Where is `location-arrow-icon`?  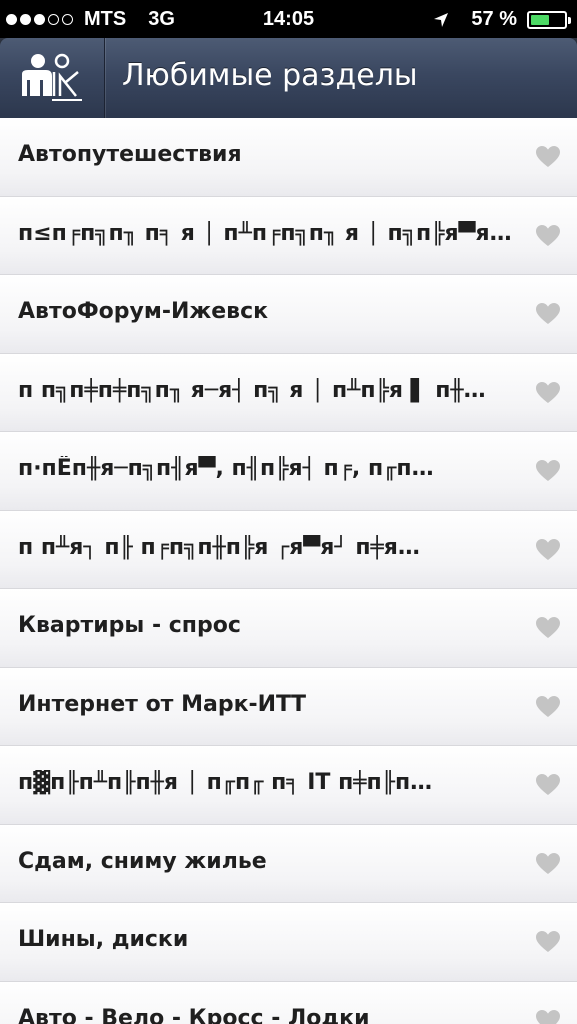
location-arrow-icon is located at coordinates (441, 19).